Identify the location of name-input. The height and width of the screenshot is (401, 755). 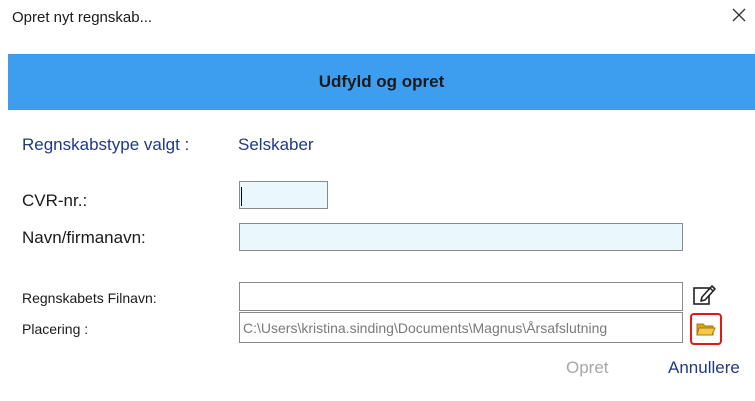
(461, 237).